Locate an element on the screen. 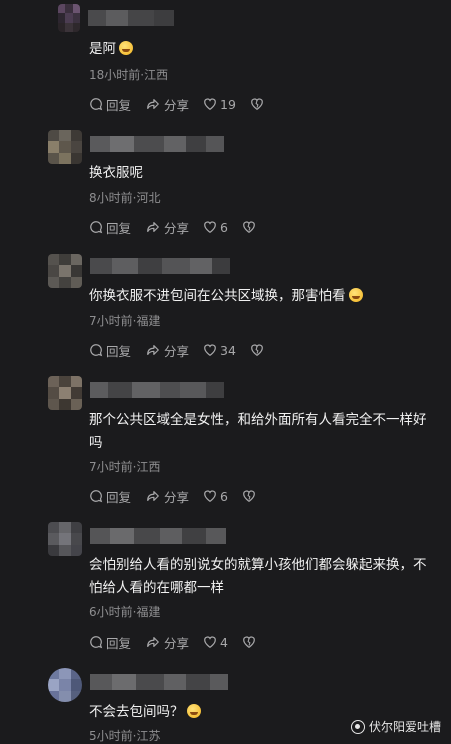 Image resolution: width=451 pixels, height=744 pixels. comment-meta: 7小时前·江西 is located at coordinates (125, 467).